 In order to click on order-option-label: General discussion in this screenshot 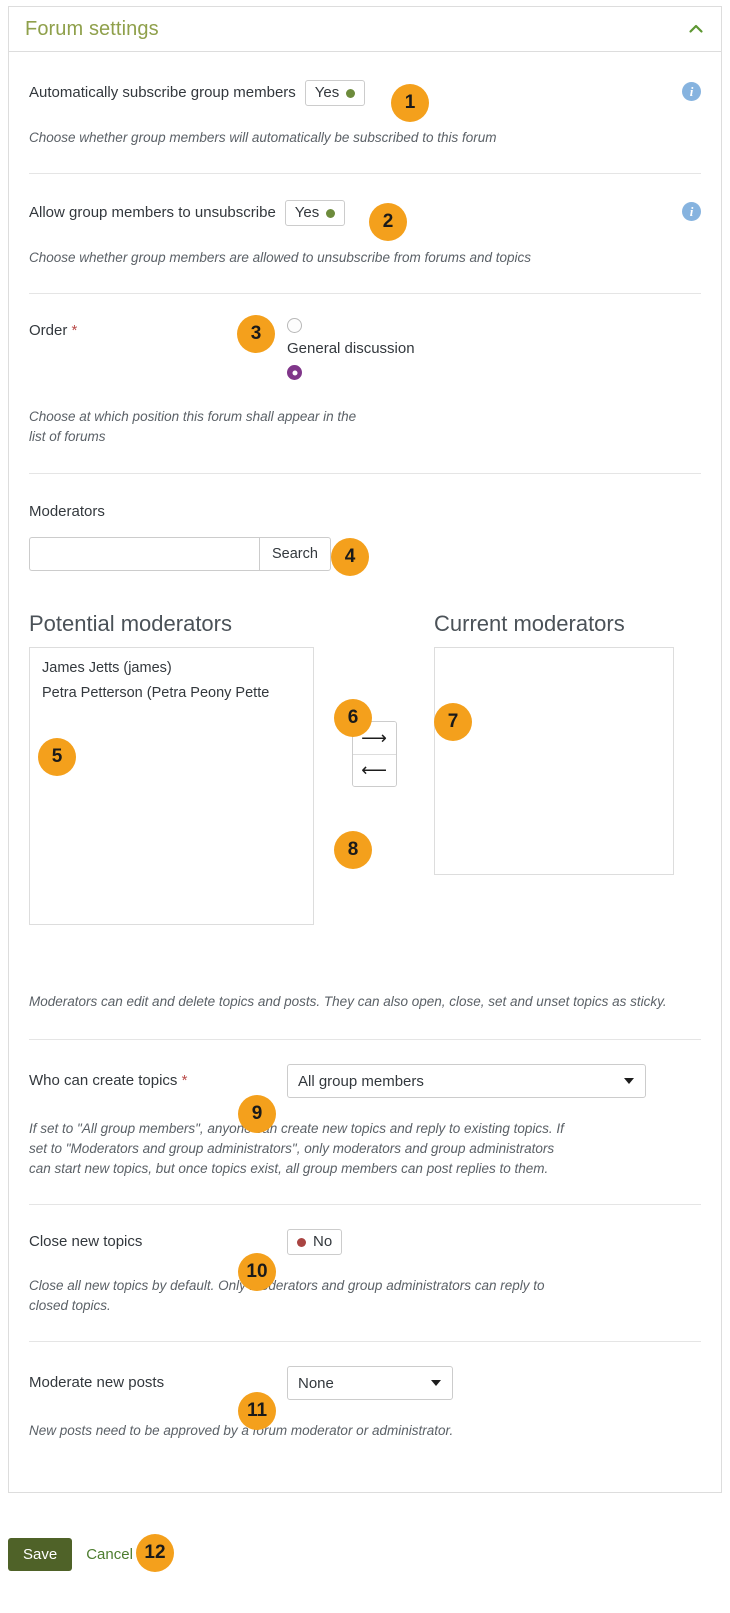, I will do `click(351, 348)`.